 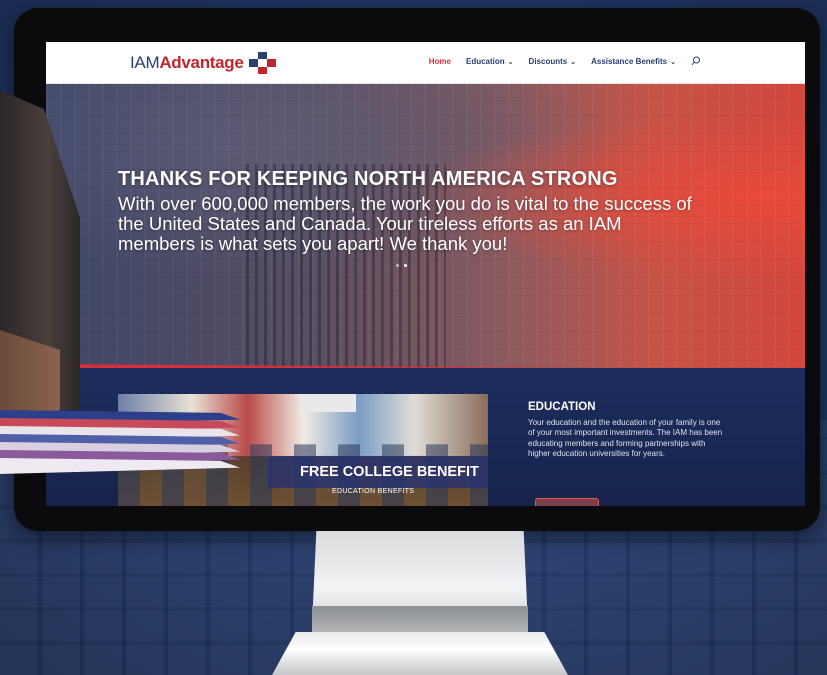 What do you see at coordinates (562, 407) in the screenshot?
I see `education-heading: EDUCATION` at bounding box center [562, 407].